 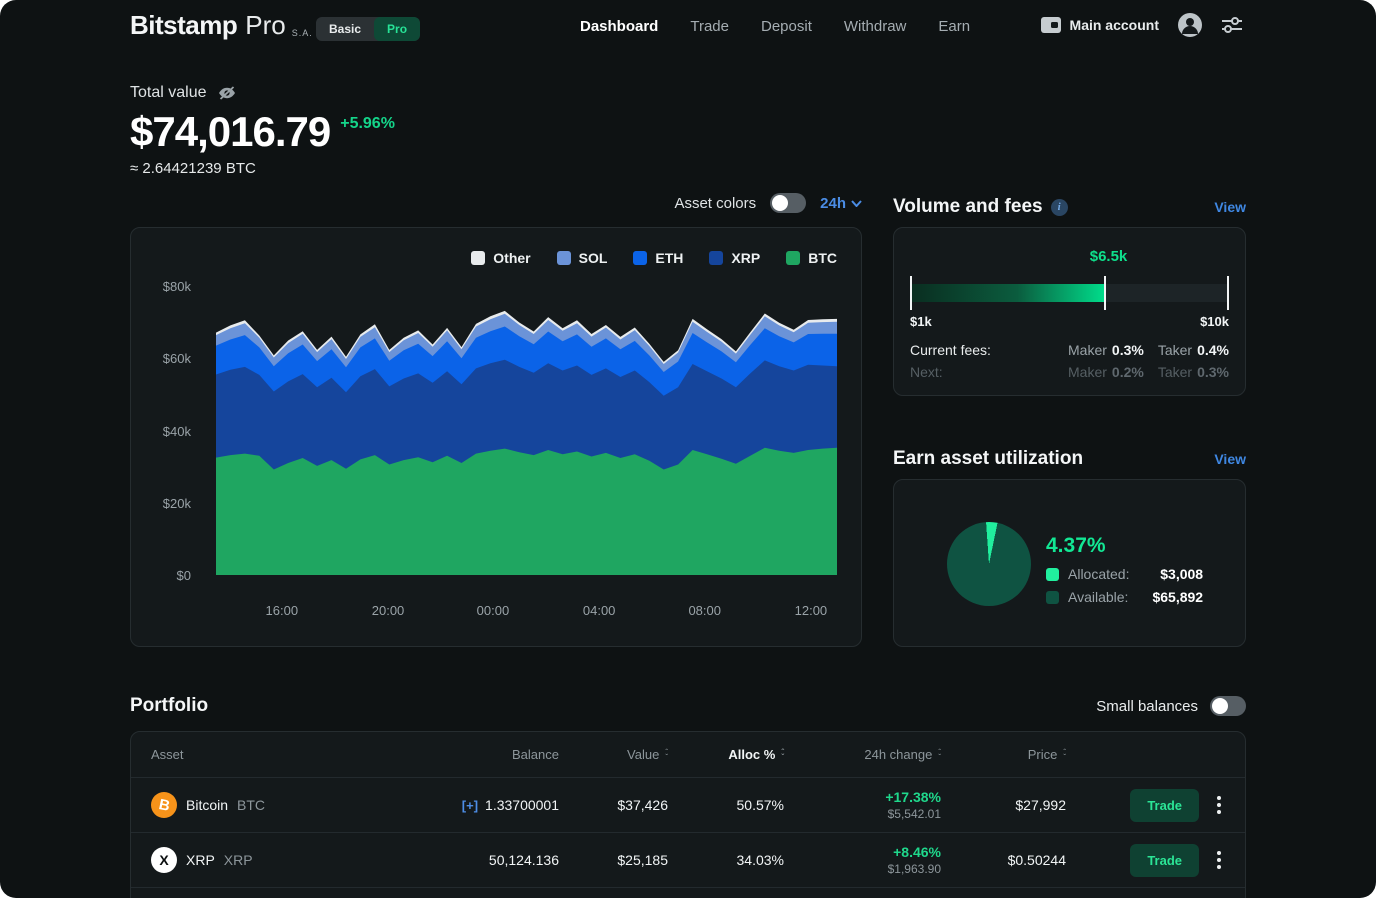 What do you see at coordinates (1230, 207) in the screenshot?
I see `volume-fees-view-link: View` at bounding box center [1230, 207].